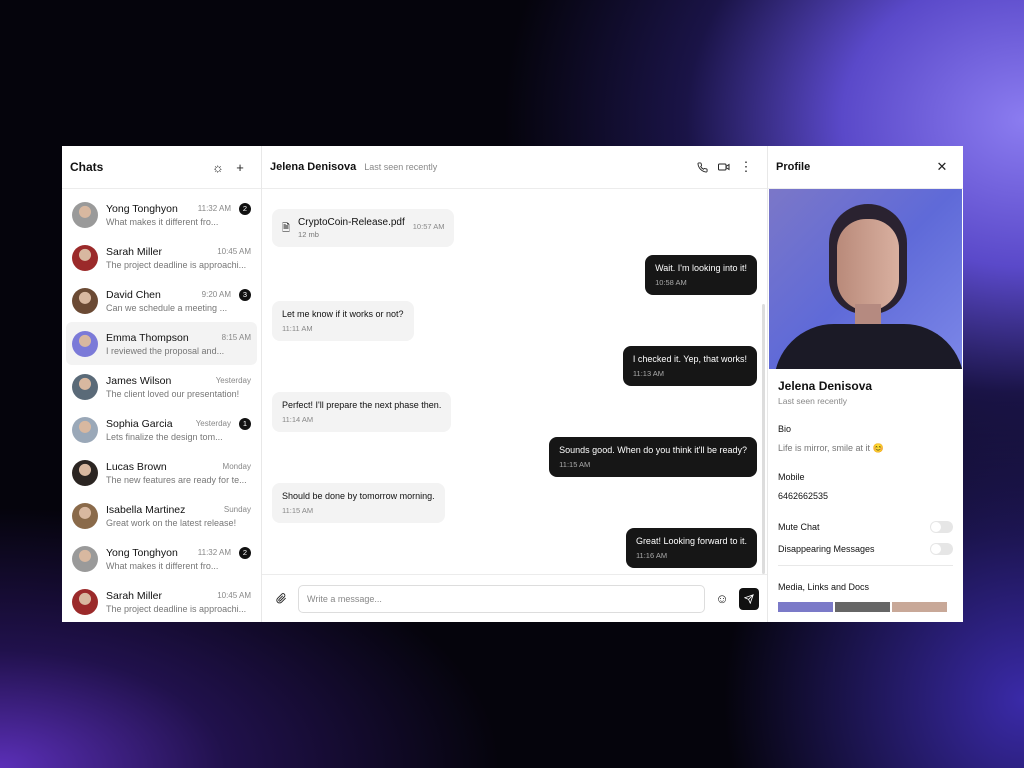  Describe the element at coordinates (136, 466) in the screenshot. I see `chat-name: Lucas Brown` at that location.